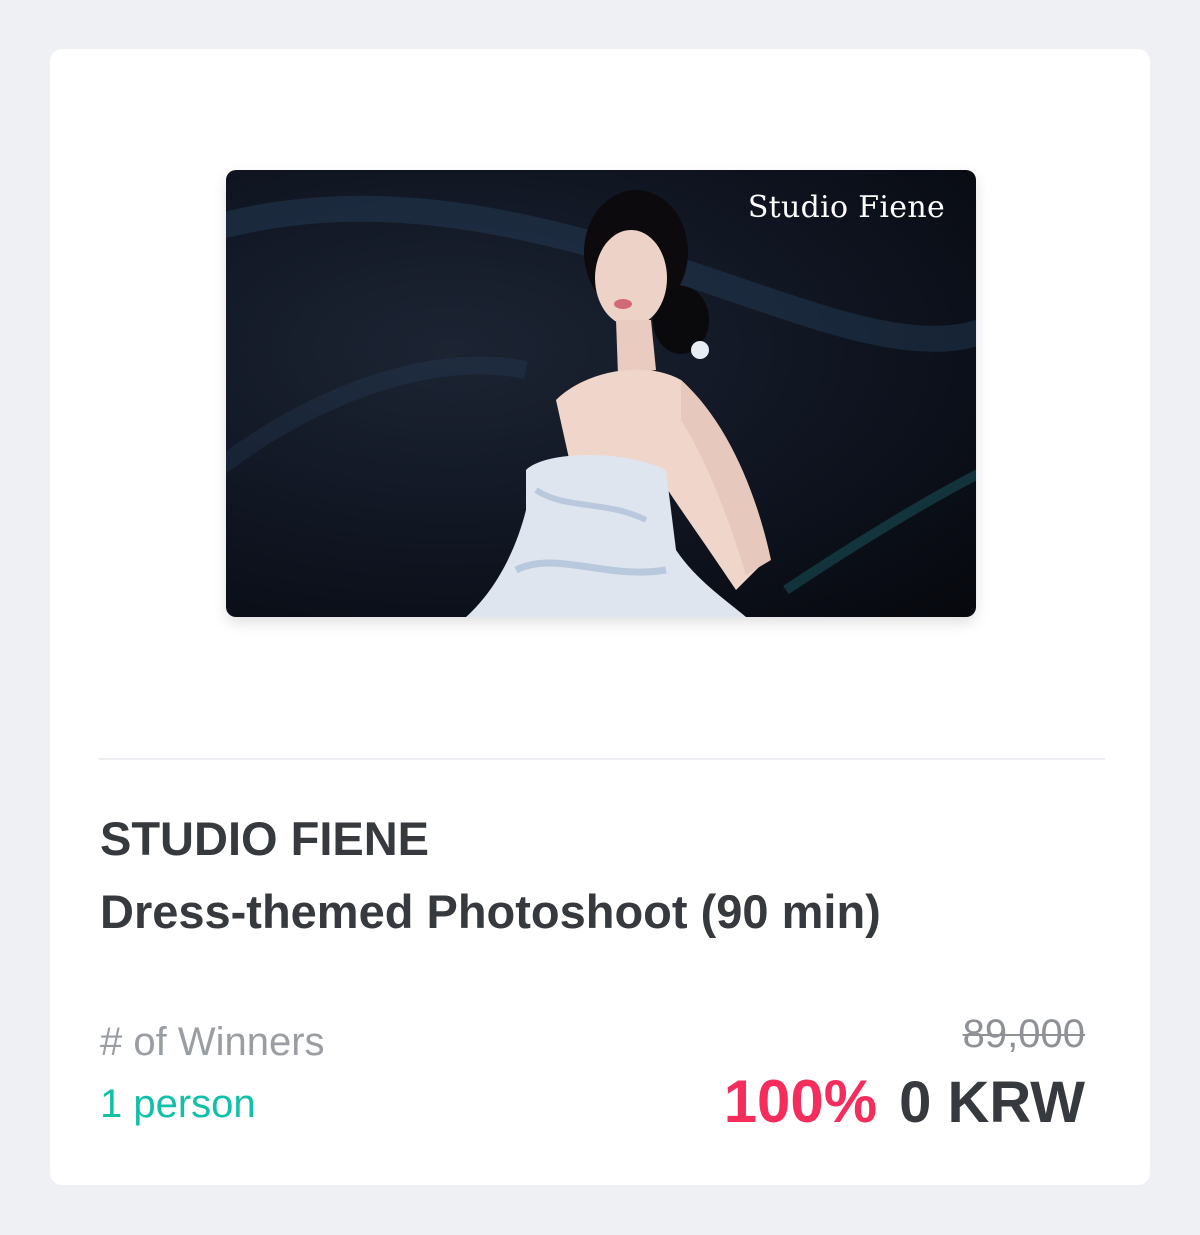 The height and width of the screenshot is (1235, 1200). What do you see at coordinates (212, 1042) in the screenshot?
I see `winners-label: # of Winners` at bounding box center [212, 1042].